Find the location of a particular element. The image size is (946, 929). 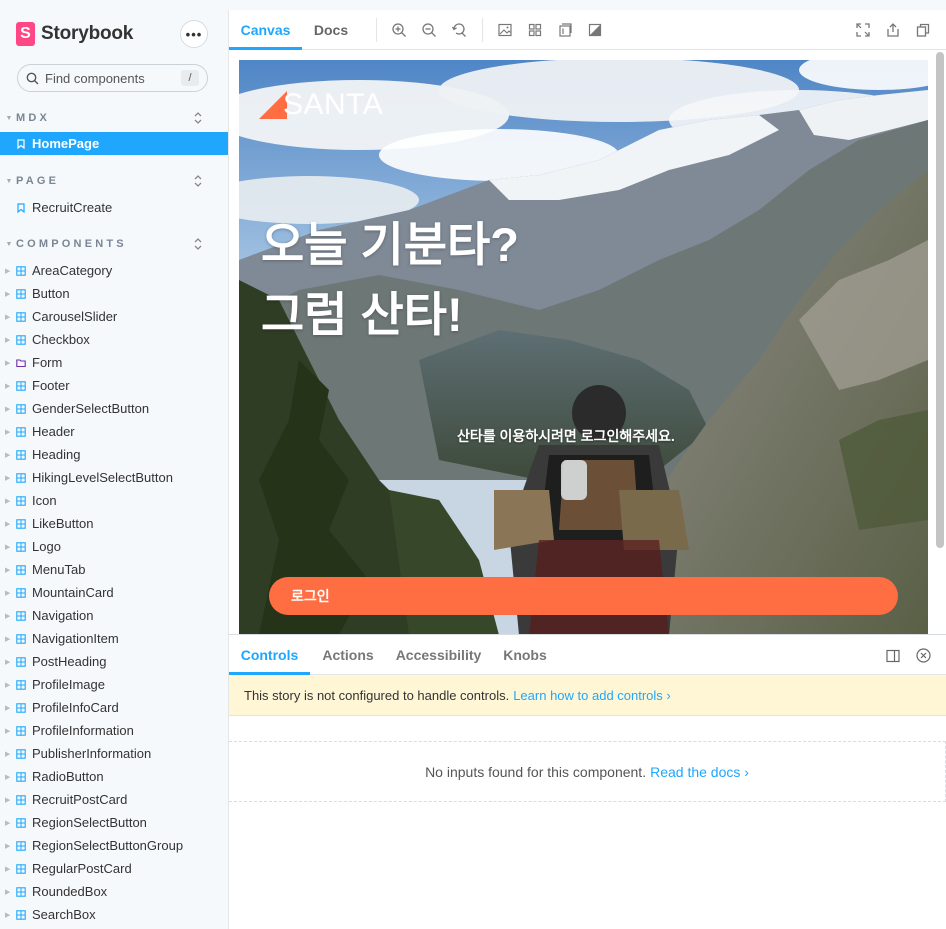

fullscreen-icon is located at coordinates (863, 30).